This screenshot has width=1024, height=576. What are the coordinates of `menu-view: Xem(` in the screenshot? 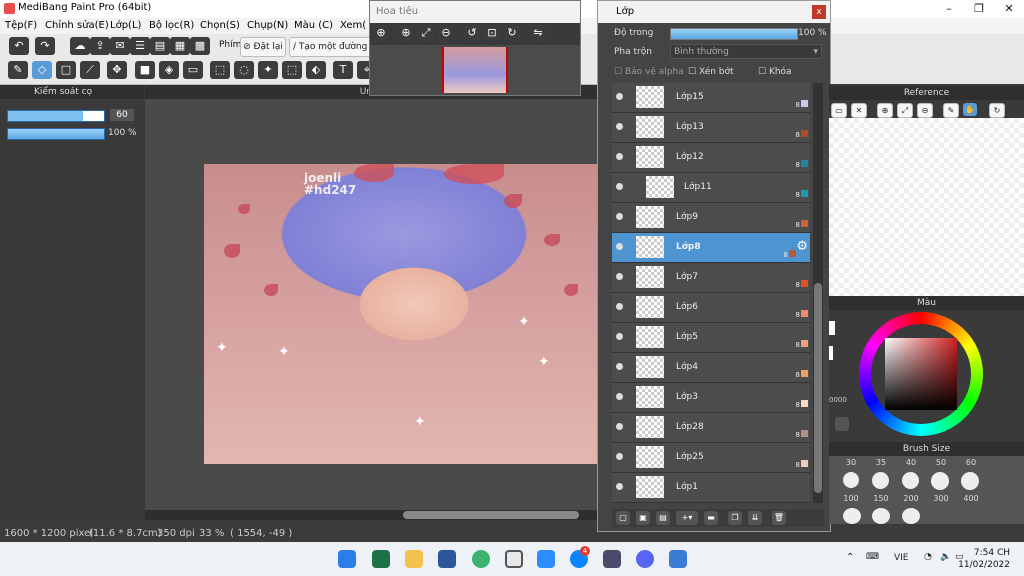 It's located at (353, 25).